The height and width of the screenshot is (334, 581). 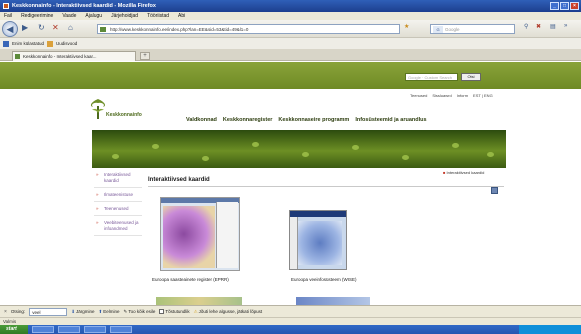 I want to click on status-bar: Valmis, so click(x=290, y=321).